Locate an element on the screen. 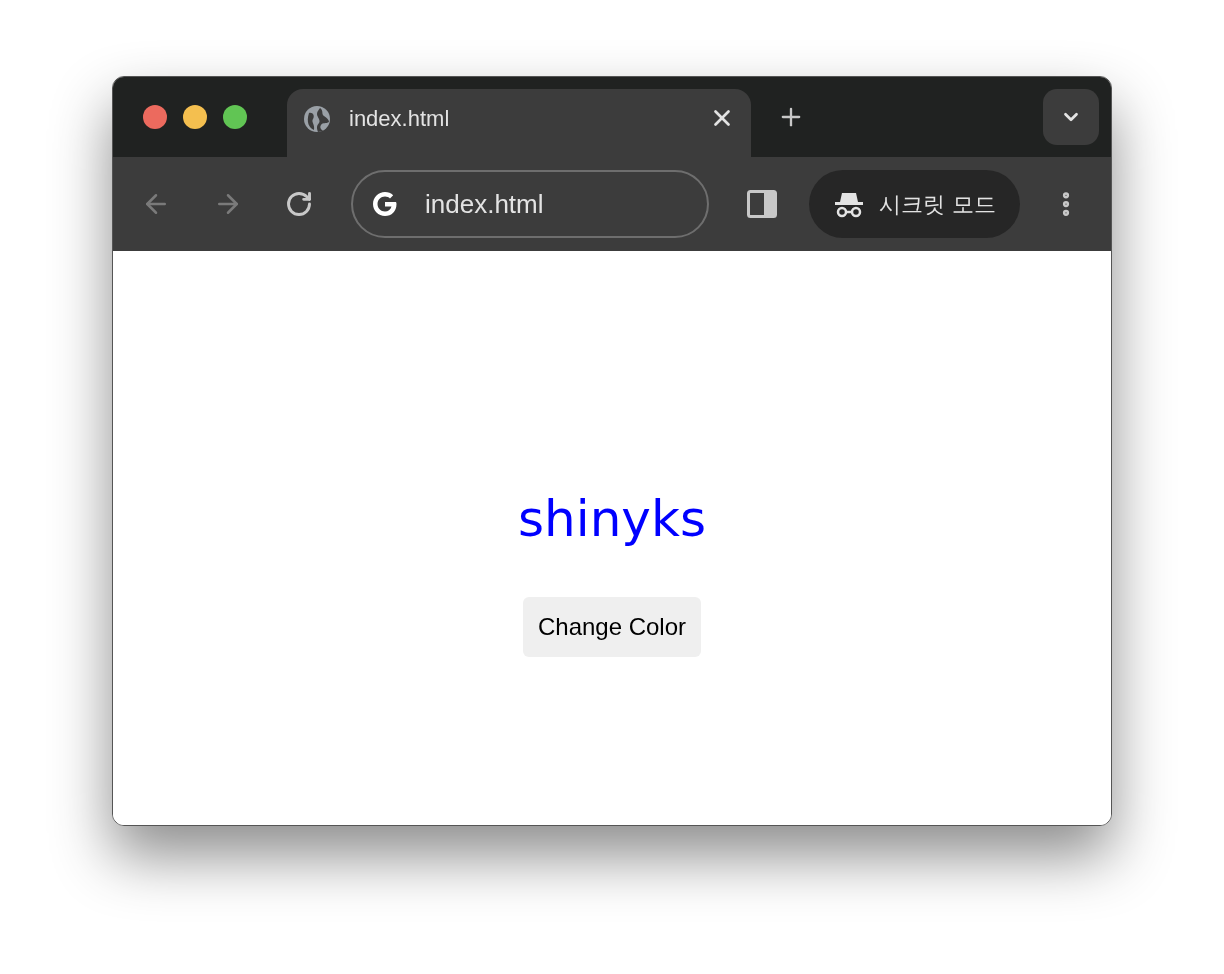 This screenshot has height=974, width=1224. zoom-window-button is located at coordinates (235, 117).